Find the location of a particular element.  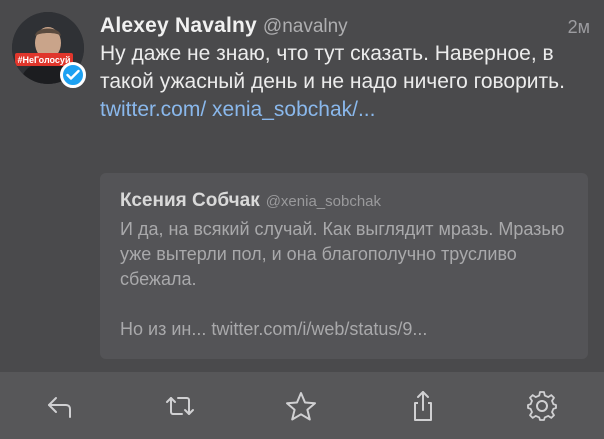

tweet-header: Alexey Navalny @navalny 2м is located at coordinates (345, 28).